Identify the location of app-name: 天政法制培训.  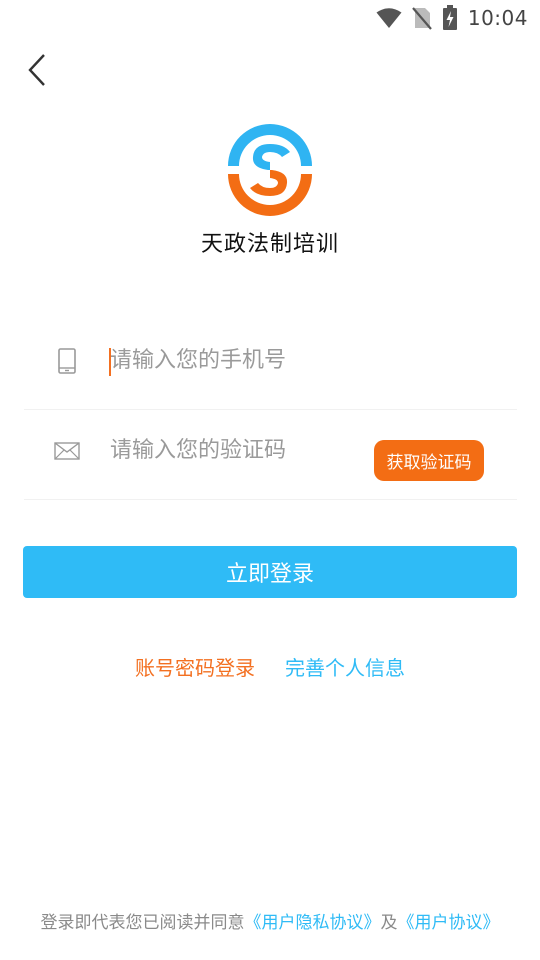
(269, 244).